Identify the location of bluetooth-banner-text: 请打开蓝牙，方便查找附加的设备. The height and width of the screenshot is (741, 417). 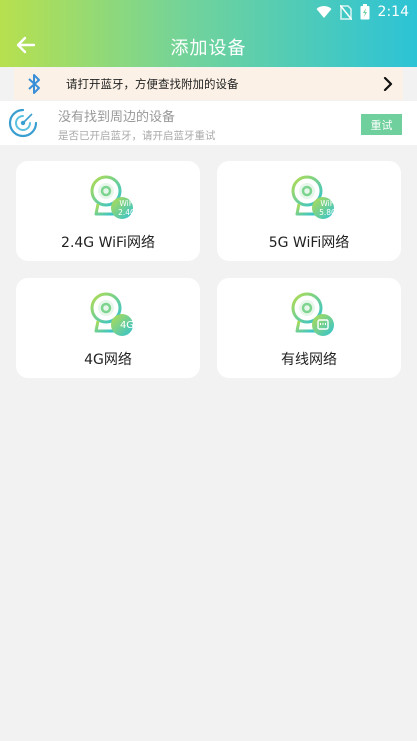
(152, 84).